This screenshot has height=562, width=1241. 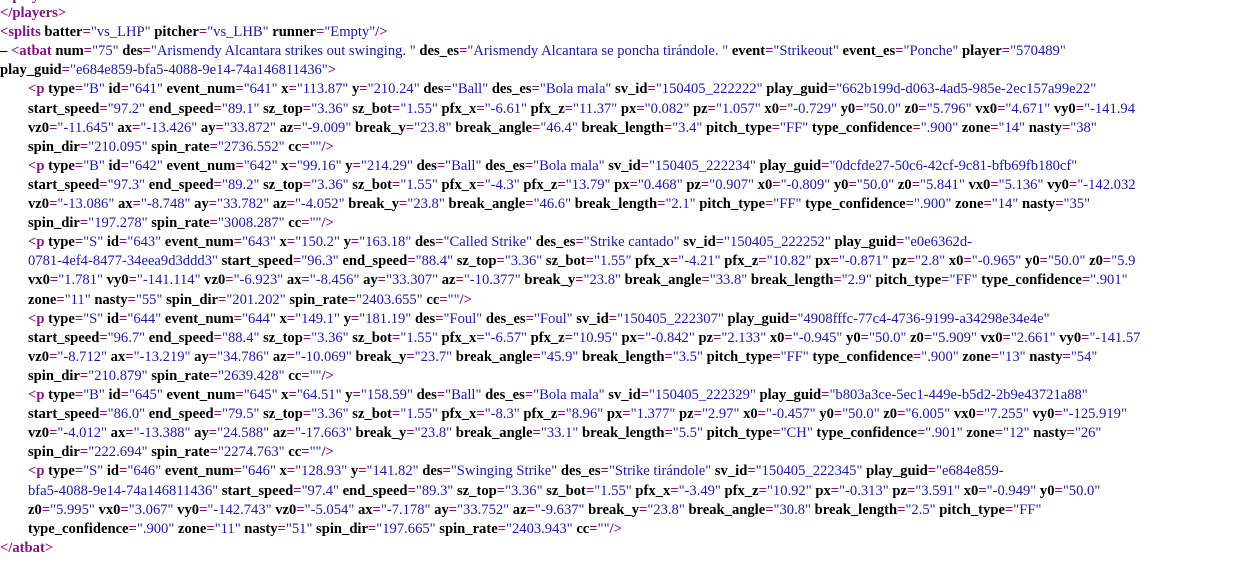 What do you see at coordinates (502, 184) in the screenshot?
I see `xml-attribute-value: "-4.3"` at bounding box center [502, 184].